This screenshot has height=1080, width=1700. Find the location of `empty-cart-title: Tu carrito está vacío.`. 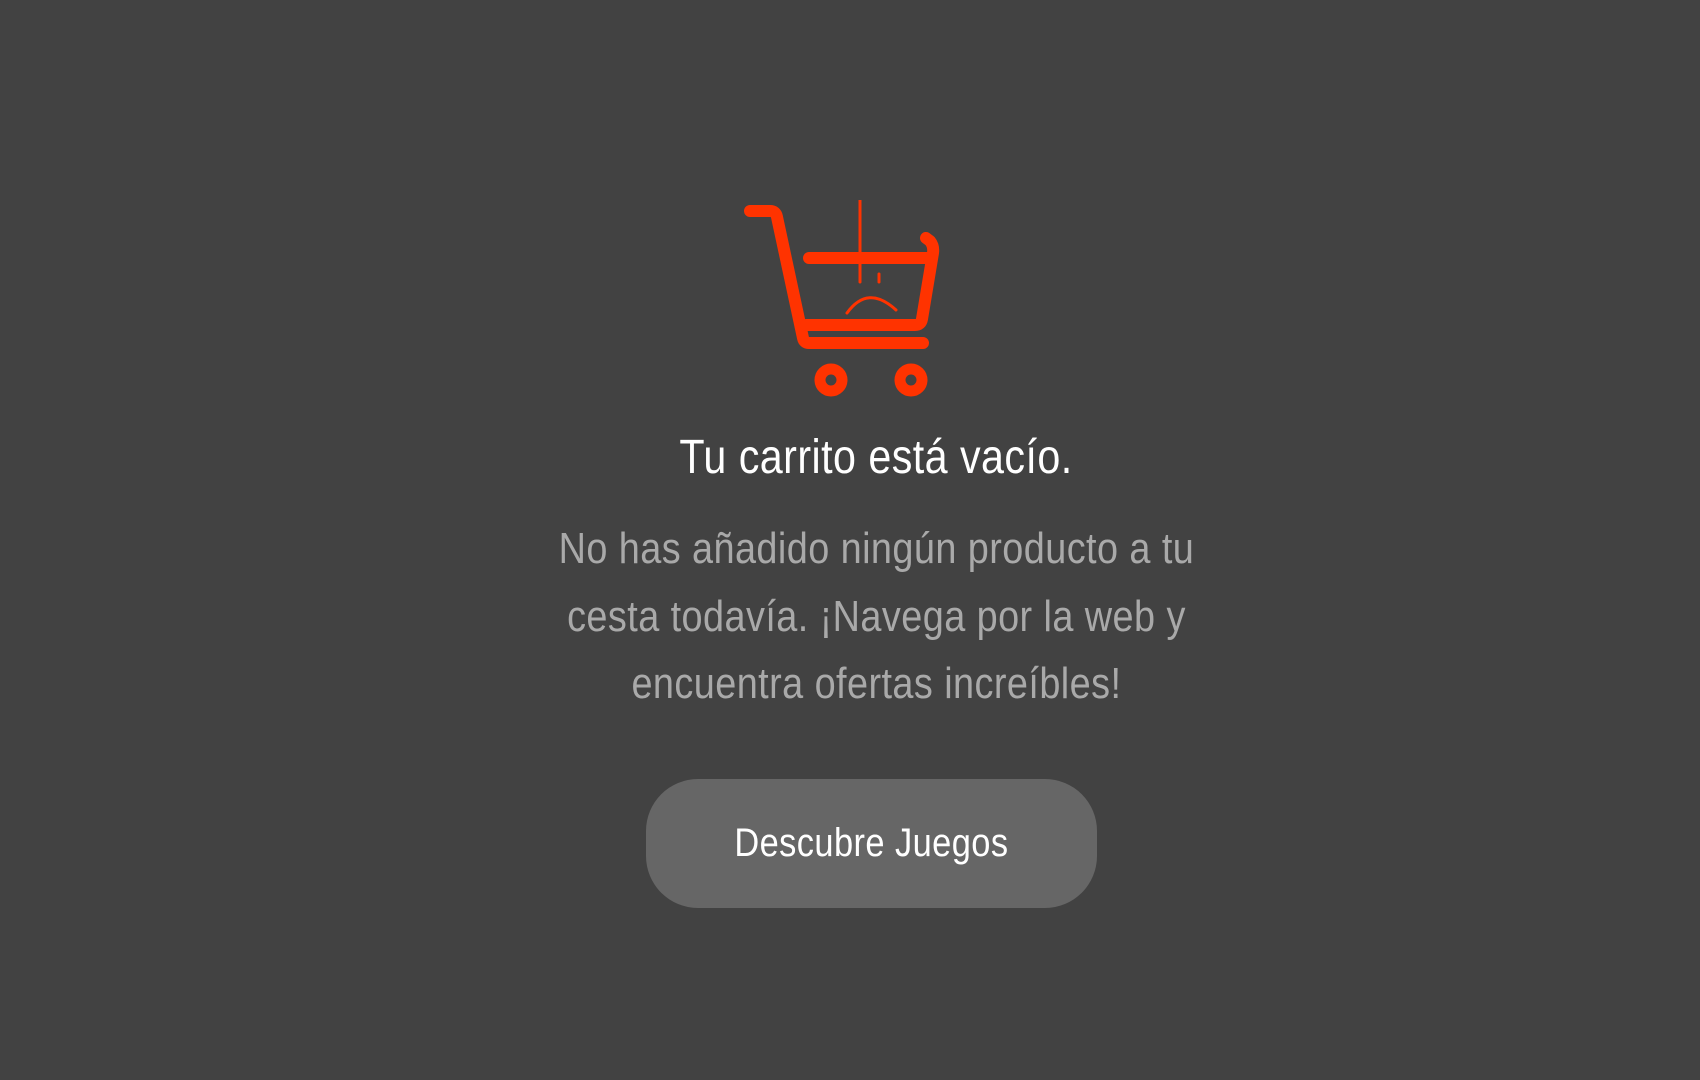

empty-cart-title: Tu carrito está vacío. is located at coordinates (876, 457).